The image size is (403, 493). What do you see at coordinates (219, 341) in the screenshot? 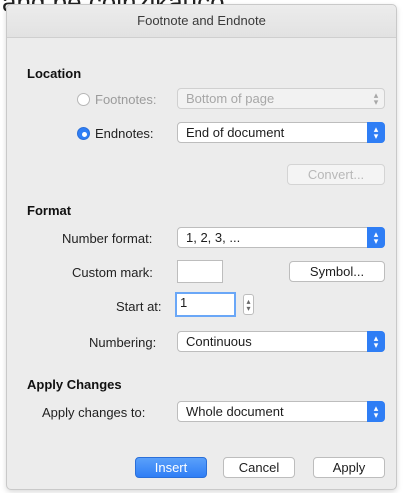
I see `numbering-value: Continuous` at bounding box center [219, 341].